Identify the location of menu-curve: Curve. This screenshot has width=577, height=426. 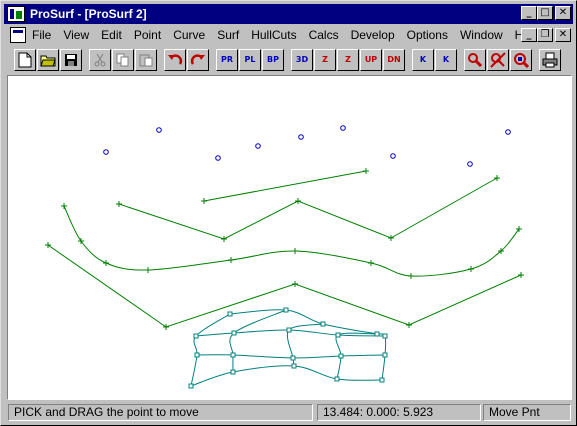
(189, 35).